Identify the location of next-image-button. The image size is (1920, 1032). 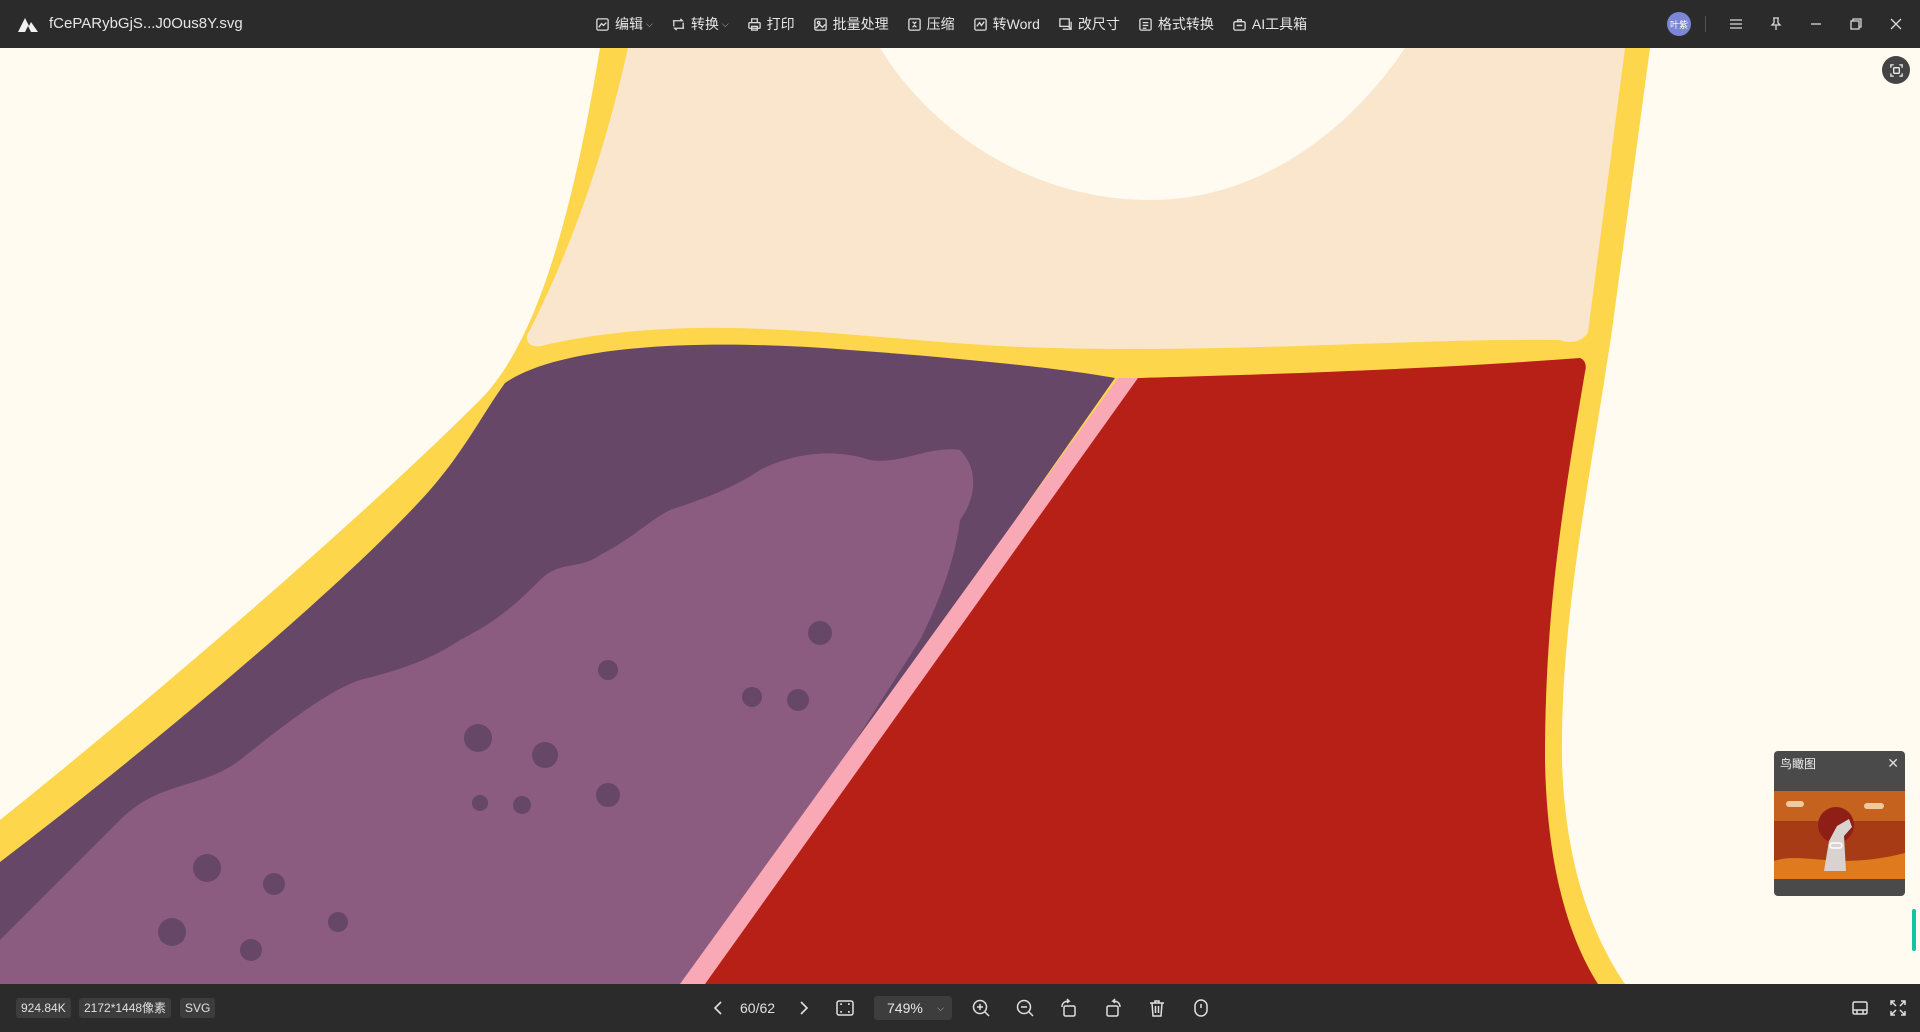
(803, 1008).